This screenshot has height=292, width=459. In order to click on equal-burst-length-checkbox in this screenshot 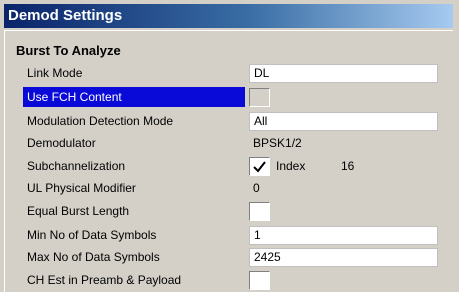, I will do `click(259, 211)`.